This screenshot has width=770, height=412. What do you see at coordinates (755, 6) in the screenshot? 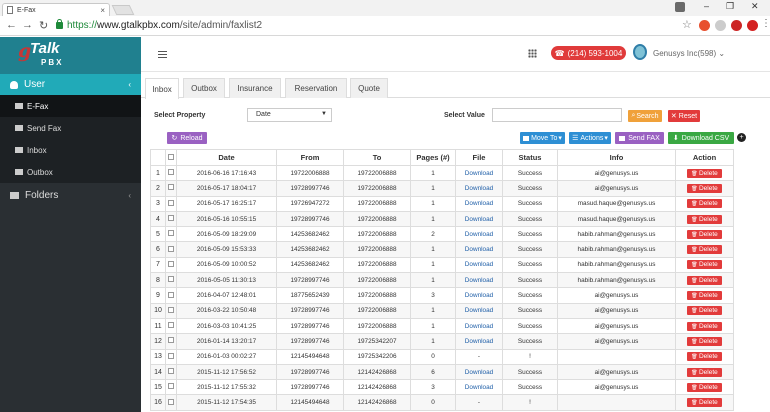
I see `close-window-icon: ✕` at bounding box center [755, 6].